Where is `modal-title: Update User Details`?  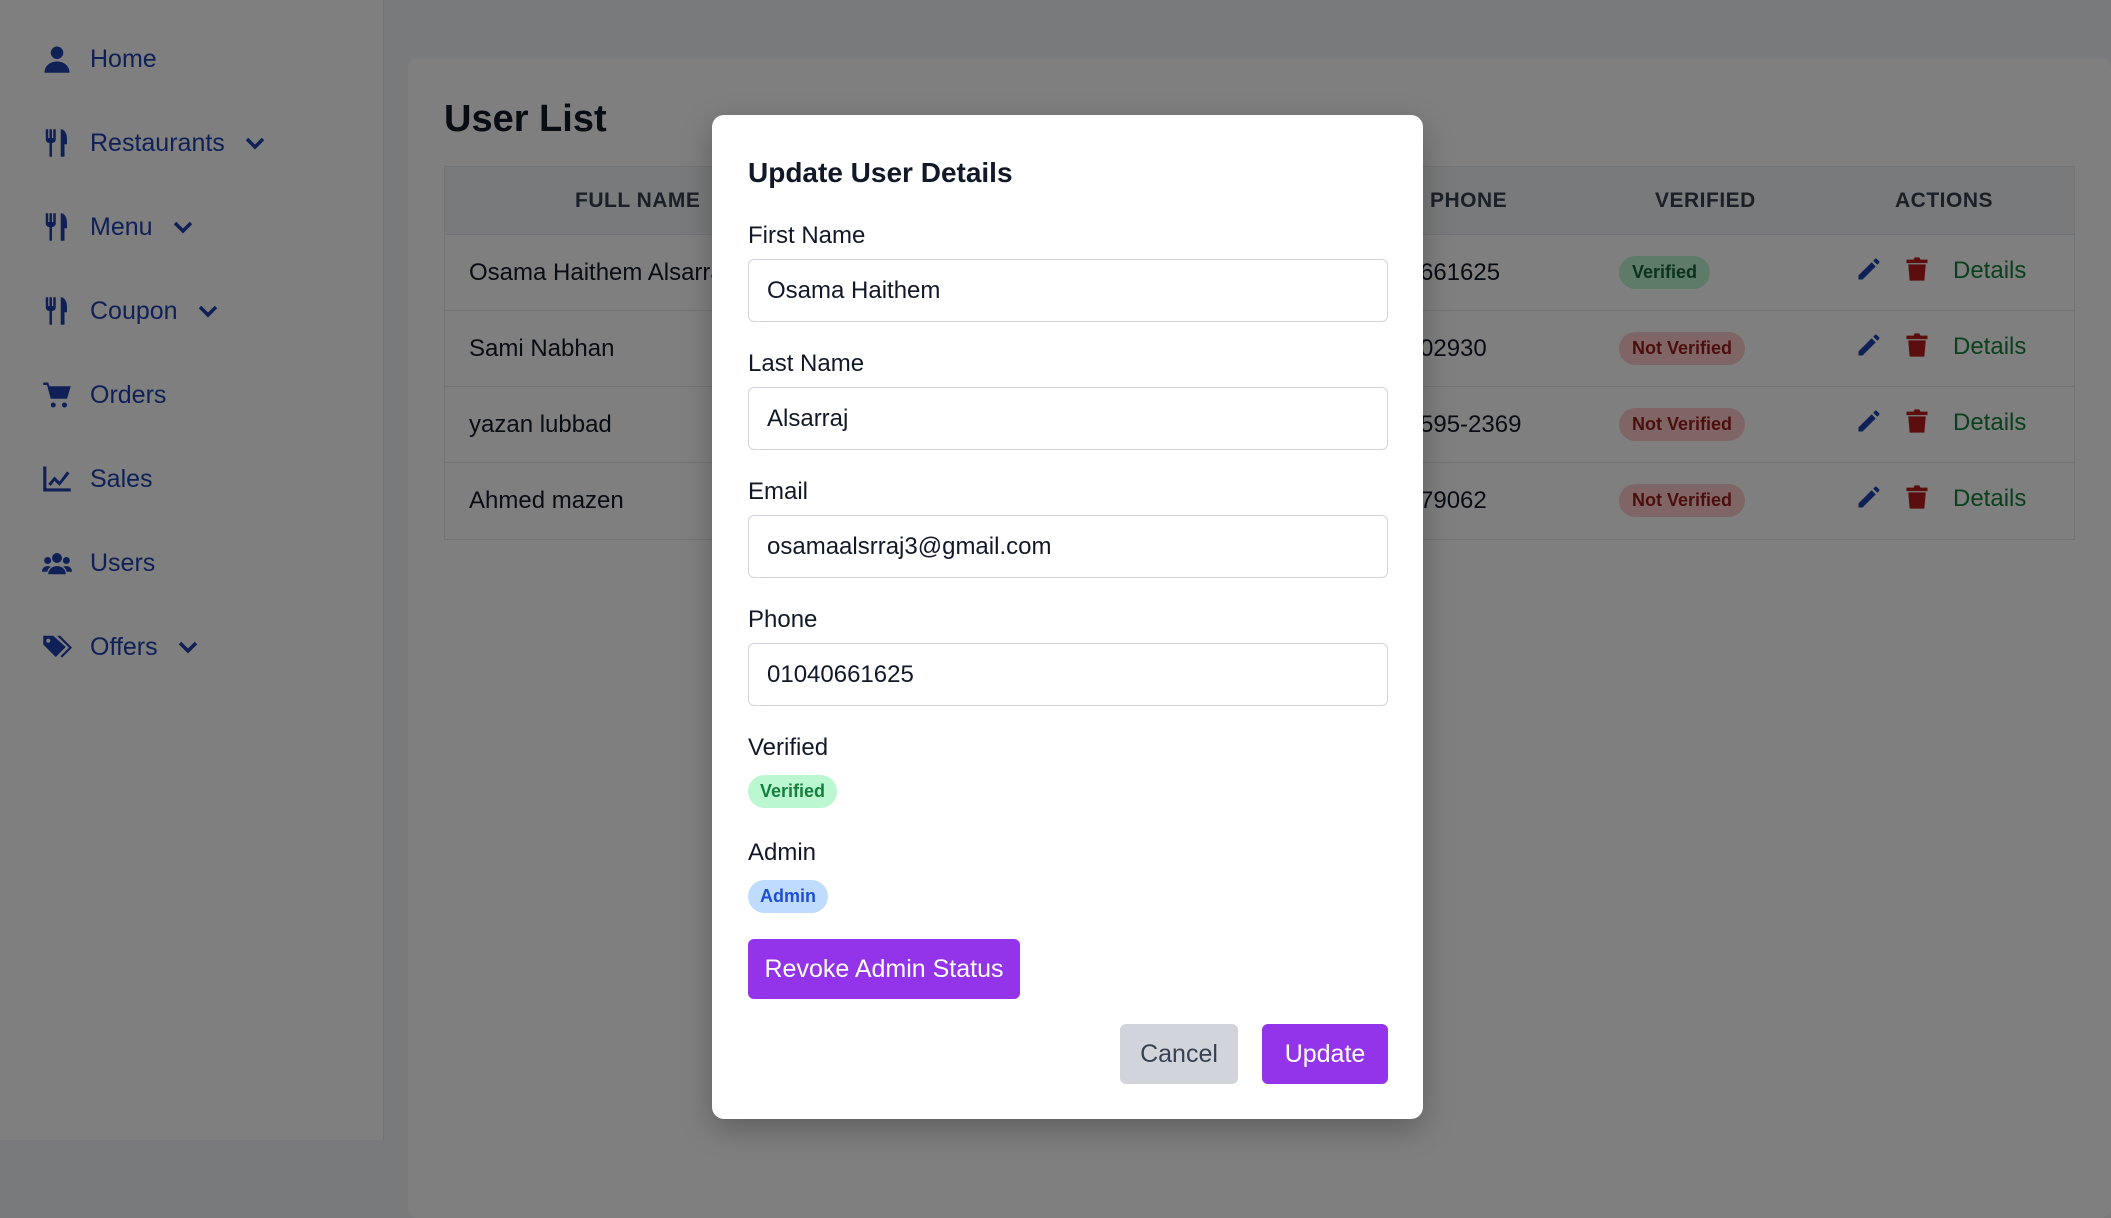
modal-title: Update User Details is located at coordinates (880, 172).